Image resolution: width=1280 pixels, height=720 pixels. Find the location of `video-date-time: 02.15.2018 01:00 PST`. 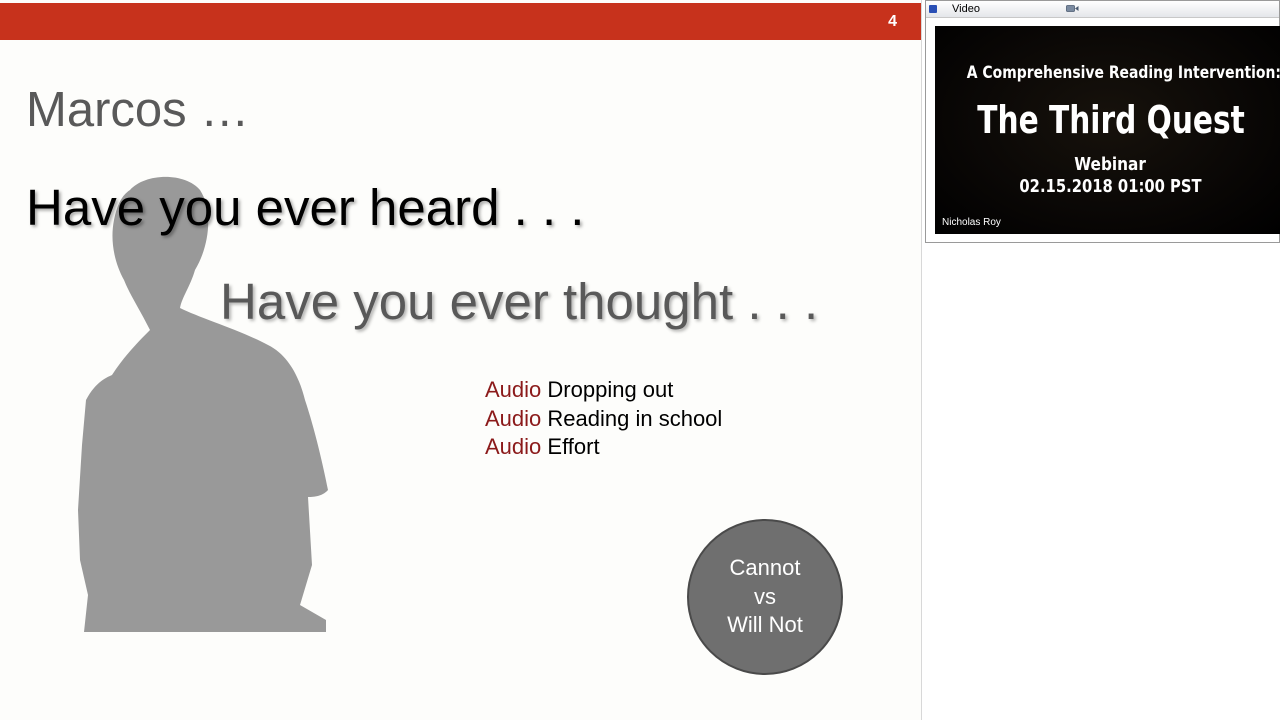

video-date-time: 02.15.2018 01:00 PST is located at coordinates (1110, 186).